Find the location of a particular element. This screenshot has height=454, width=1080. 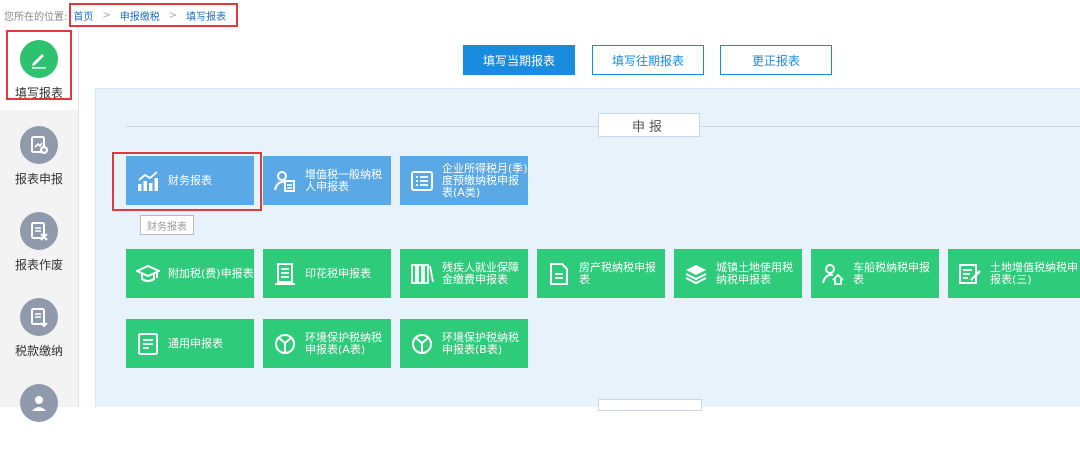

layers-icon is located at coordinates (696, 274).